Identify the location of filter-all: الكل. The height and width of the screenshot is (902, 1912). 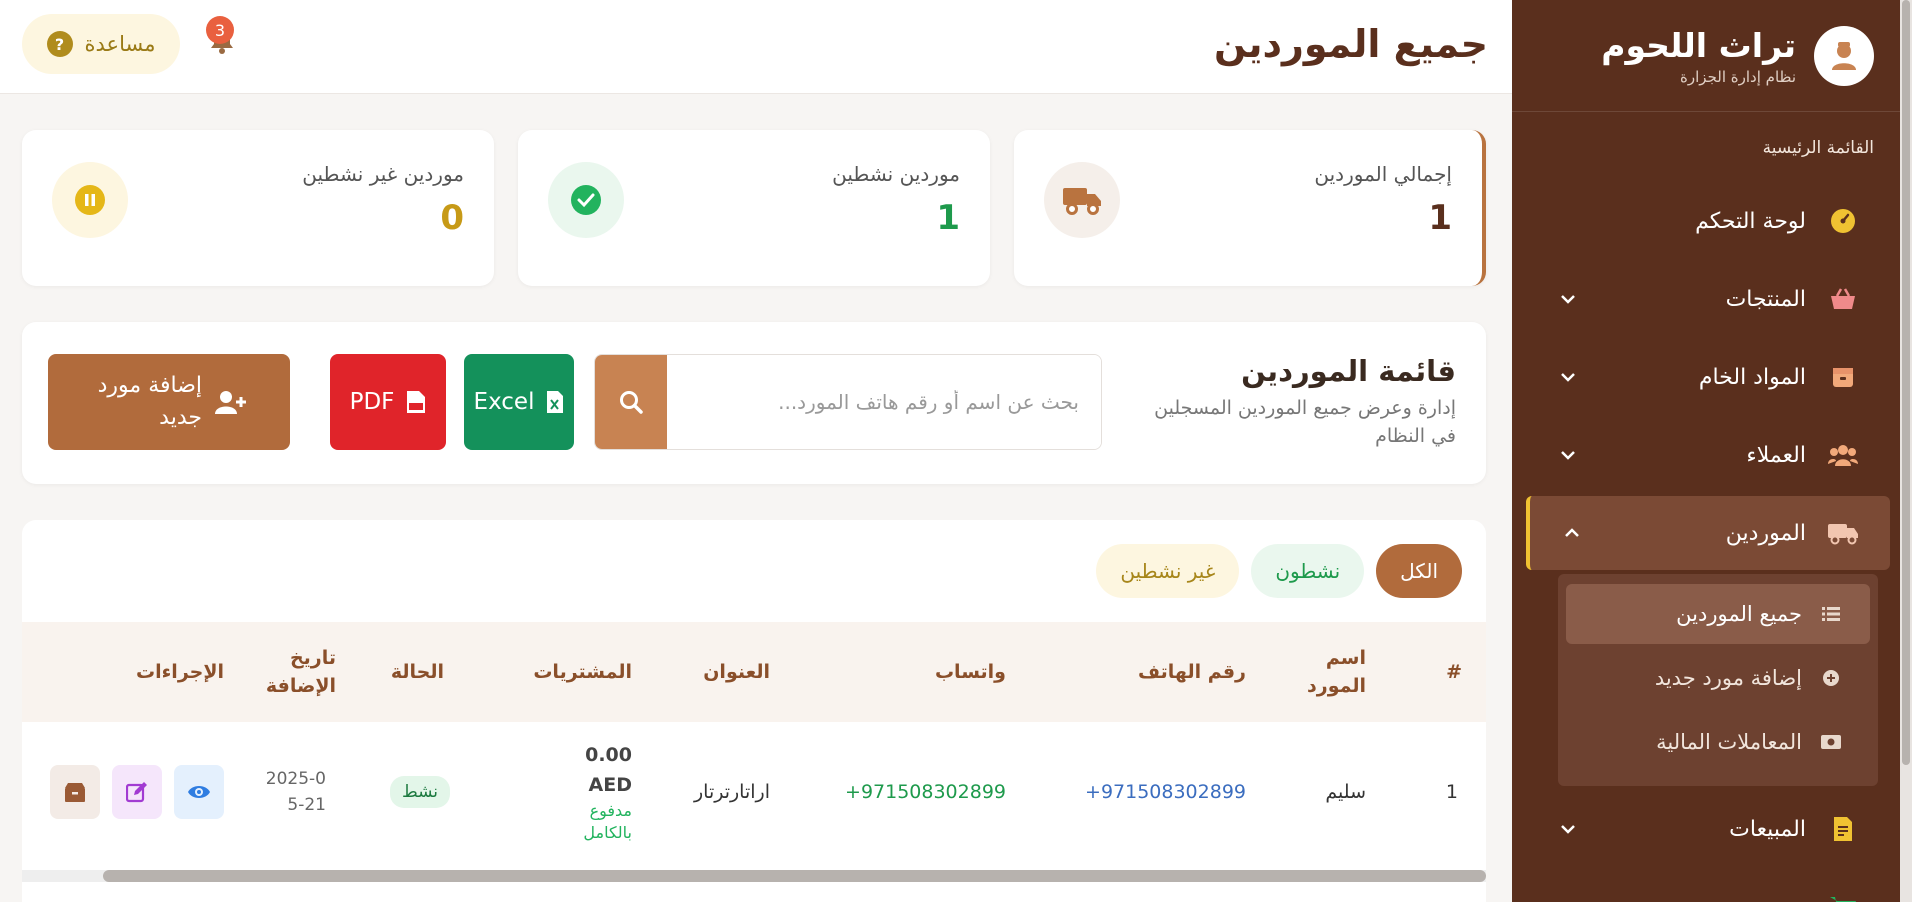
(1419, 571).